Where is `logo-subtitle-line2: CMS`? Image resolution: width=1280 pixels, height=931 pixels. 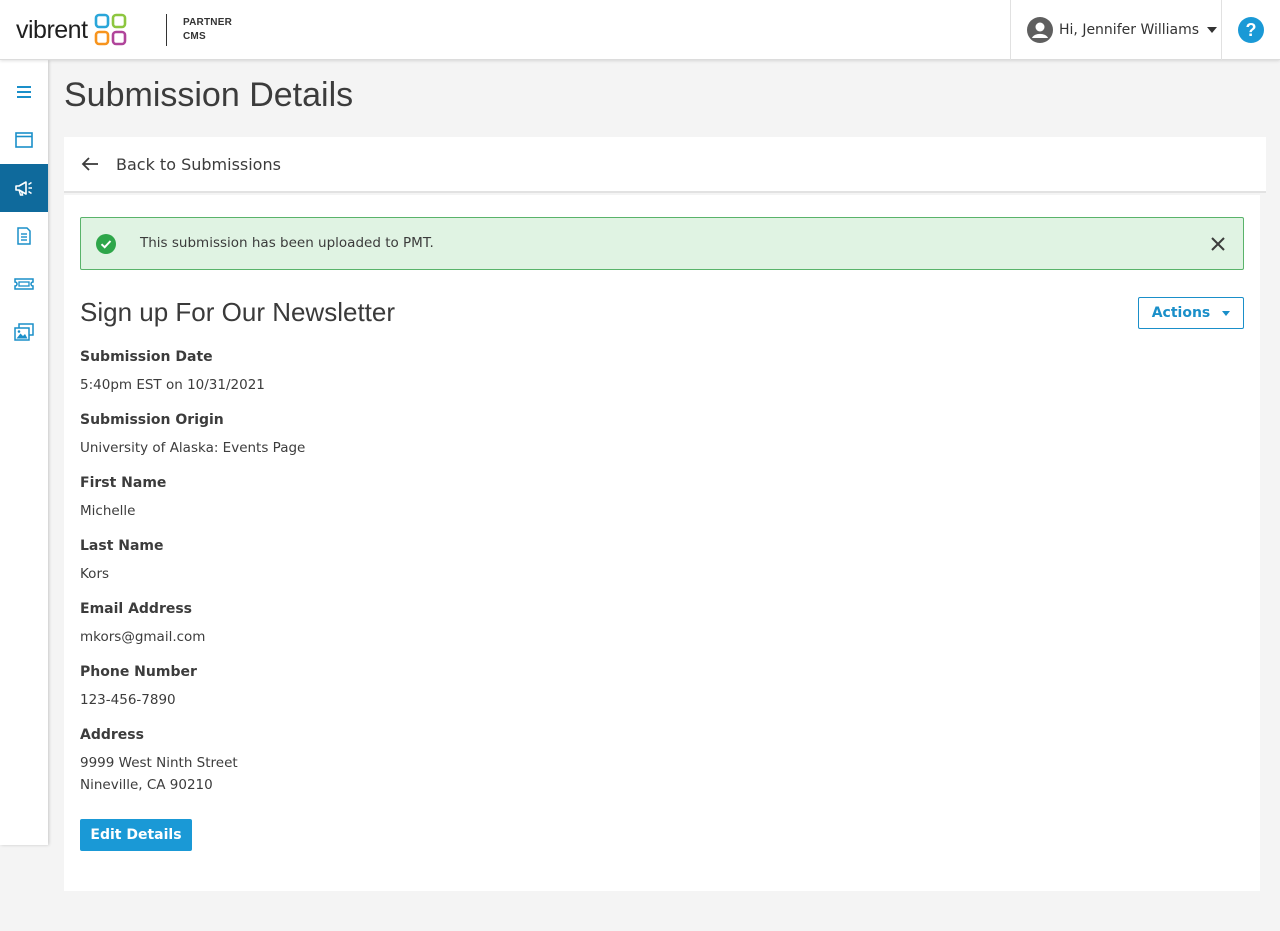 logo-subtitle-line2: CMS is located at coordinates (194, 36).